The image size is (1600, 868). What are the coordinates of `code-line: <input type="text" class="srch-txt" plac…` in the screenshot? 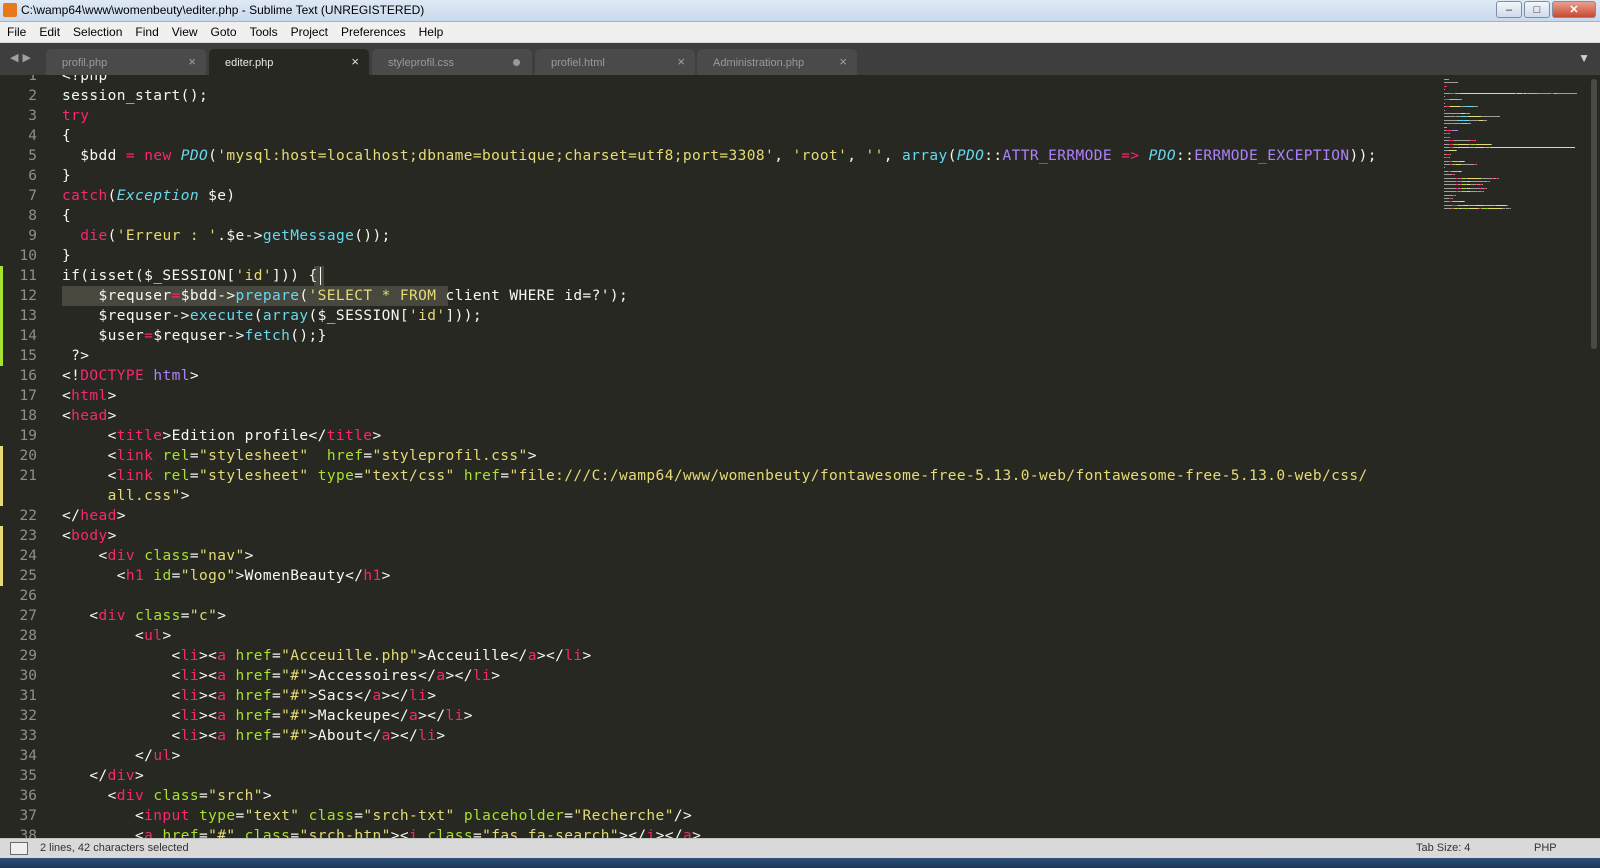 It's located at (377, 816).